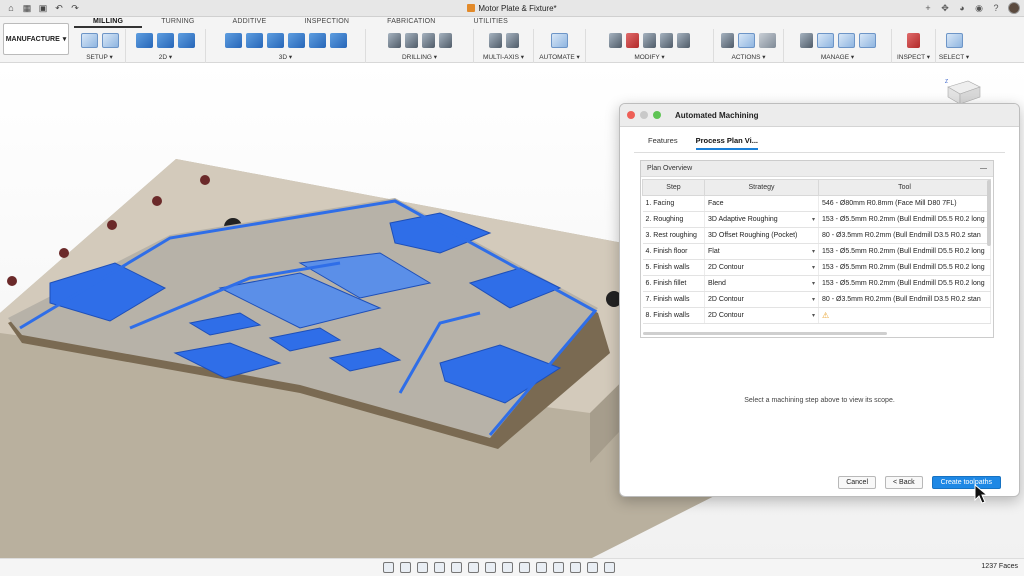 The image size is (1024, 576). What do you see at coordinates (657, 115) in the screenshot?
I see `maximize-window-icon` at bounding box center [657, 115].